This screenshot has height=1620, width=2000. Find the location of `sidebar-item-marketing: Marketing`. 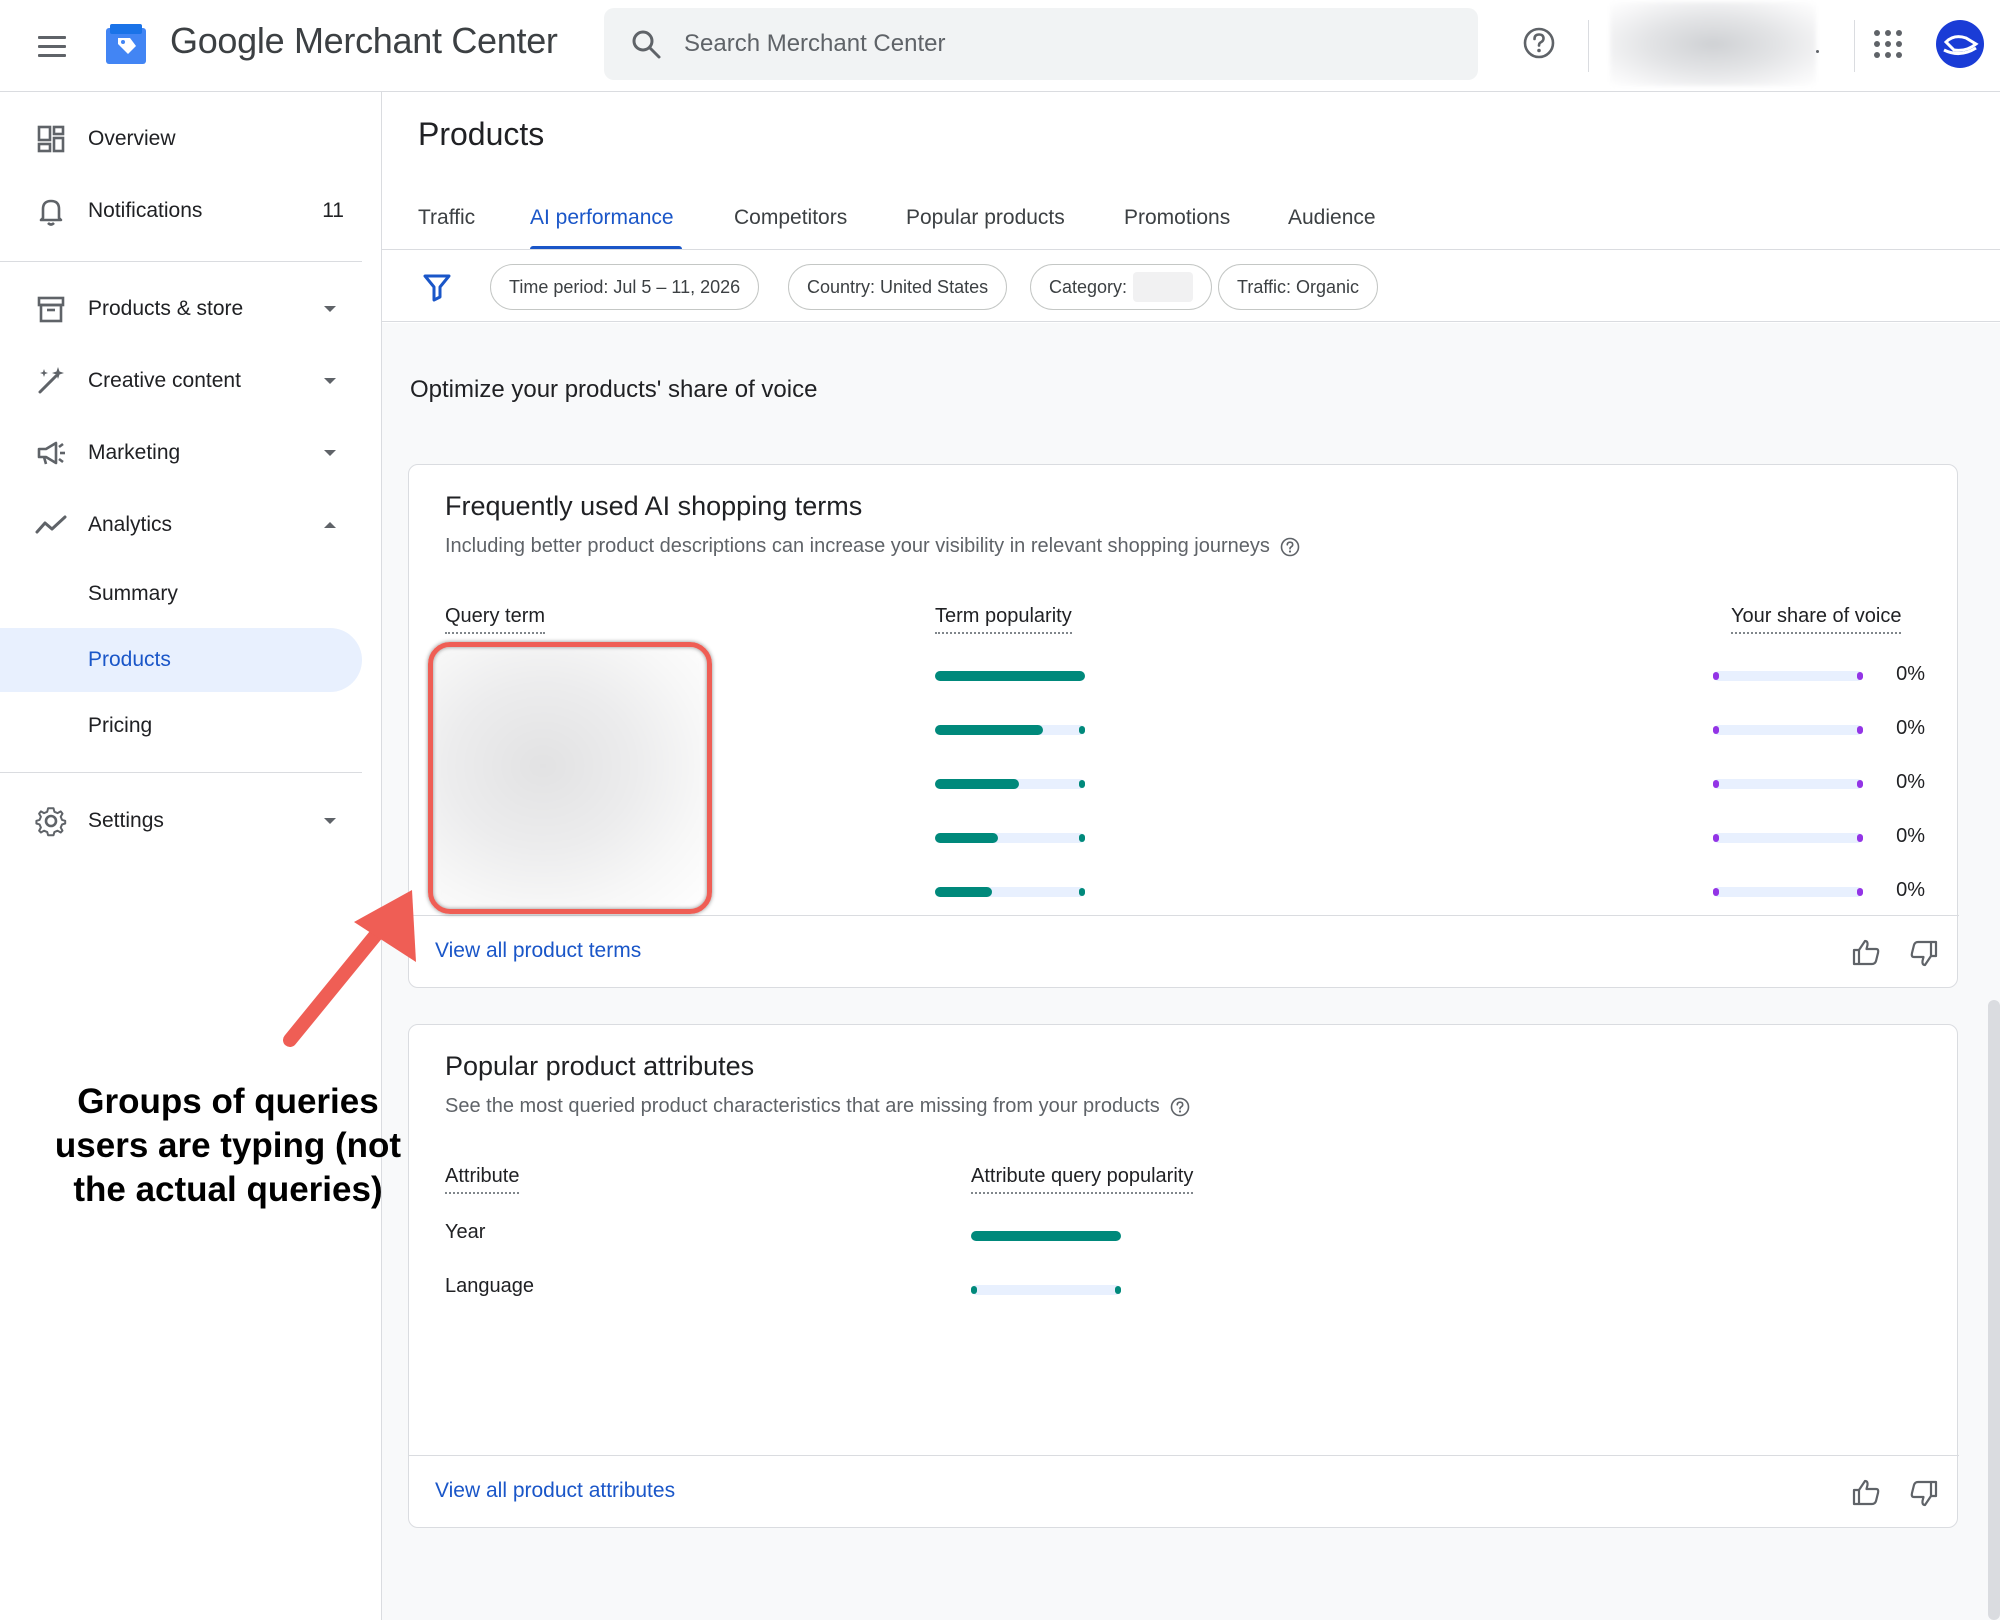

sidebar-item-marketing: Marketing is located at coordinates (181, 453).